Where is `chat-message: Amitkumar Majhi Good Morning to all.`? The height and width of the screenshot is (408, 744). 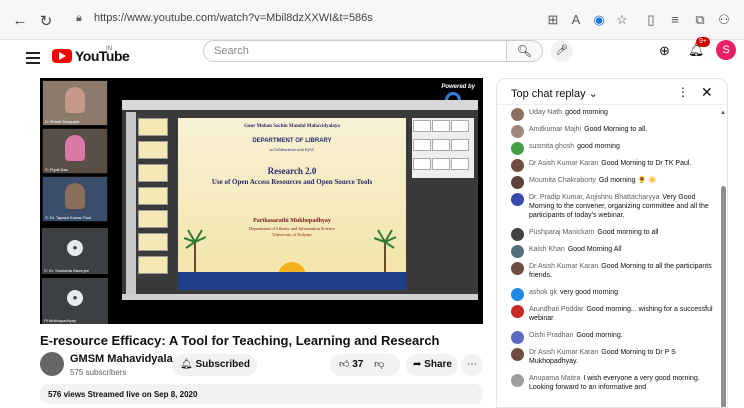
chat-message: Amitkumar Majhi Good Morning to all. is located at coordinates (608, 130).